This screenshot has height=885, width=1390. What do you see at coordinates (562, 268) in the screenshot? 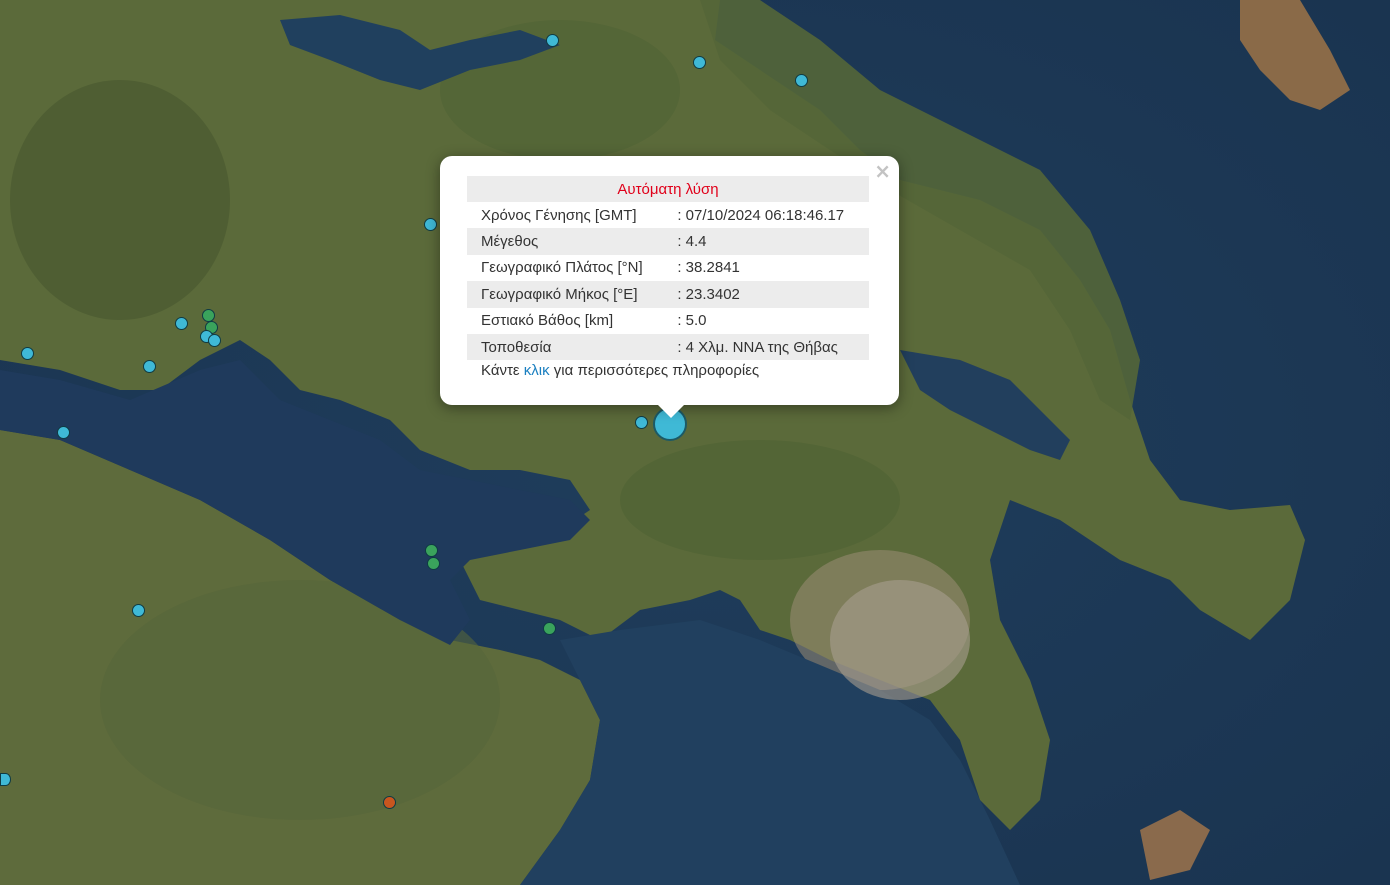
I see `detail-label: Γεωγραφικό Πλάτος [°N]` at bounding box center [562, 268].